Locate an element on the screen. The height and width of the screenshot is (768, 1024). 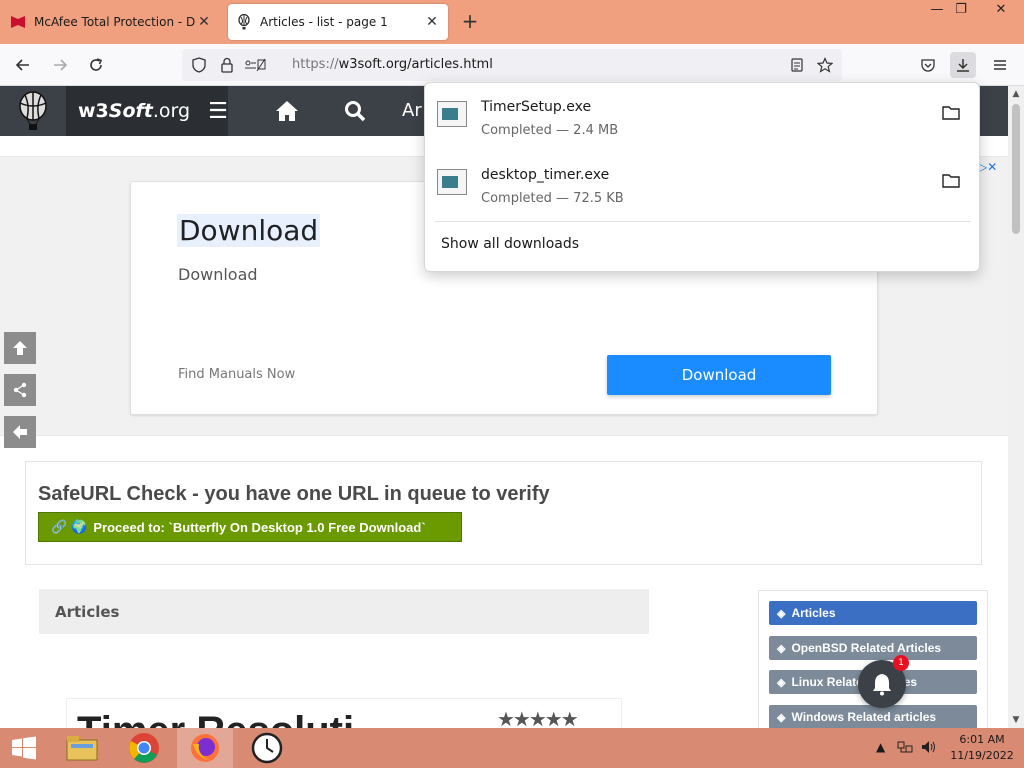
mcafee-icon is located at coordinates (18, 22).